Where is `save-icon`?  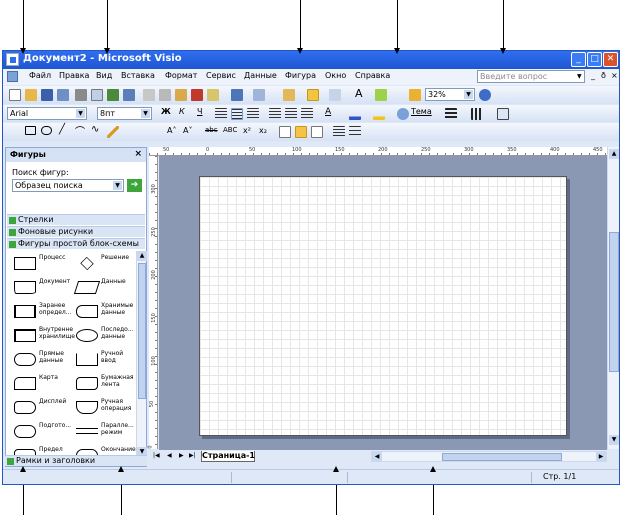 save-icon is located at coordinates (47, 95).